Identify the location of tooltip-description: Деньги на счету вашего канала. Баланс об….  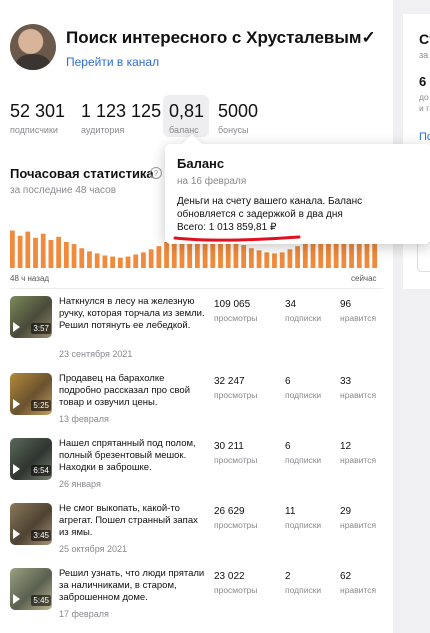
(270, 208).